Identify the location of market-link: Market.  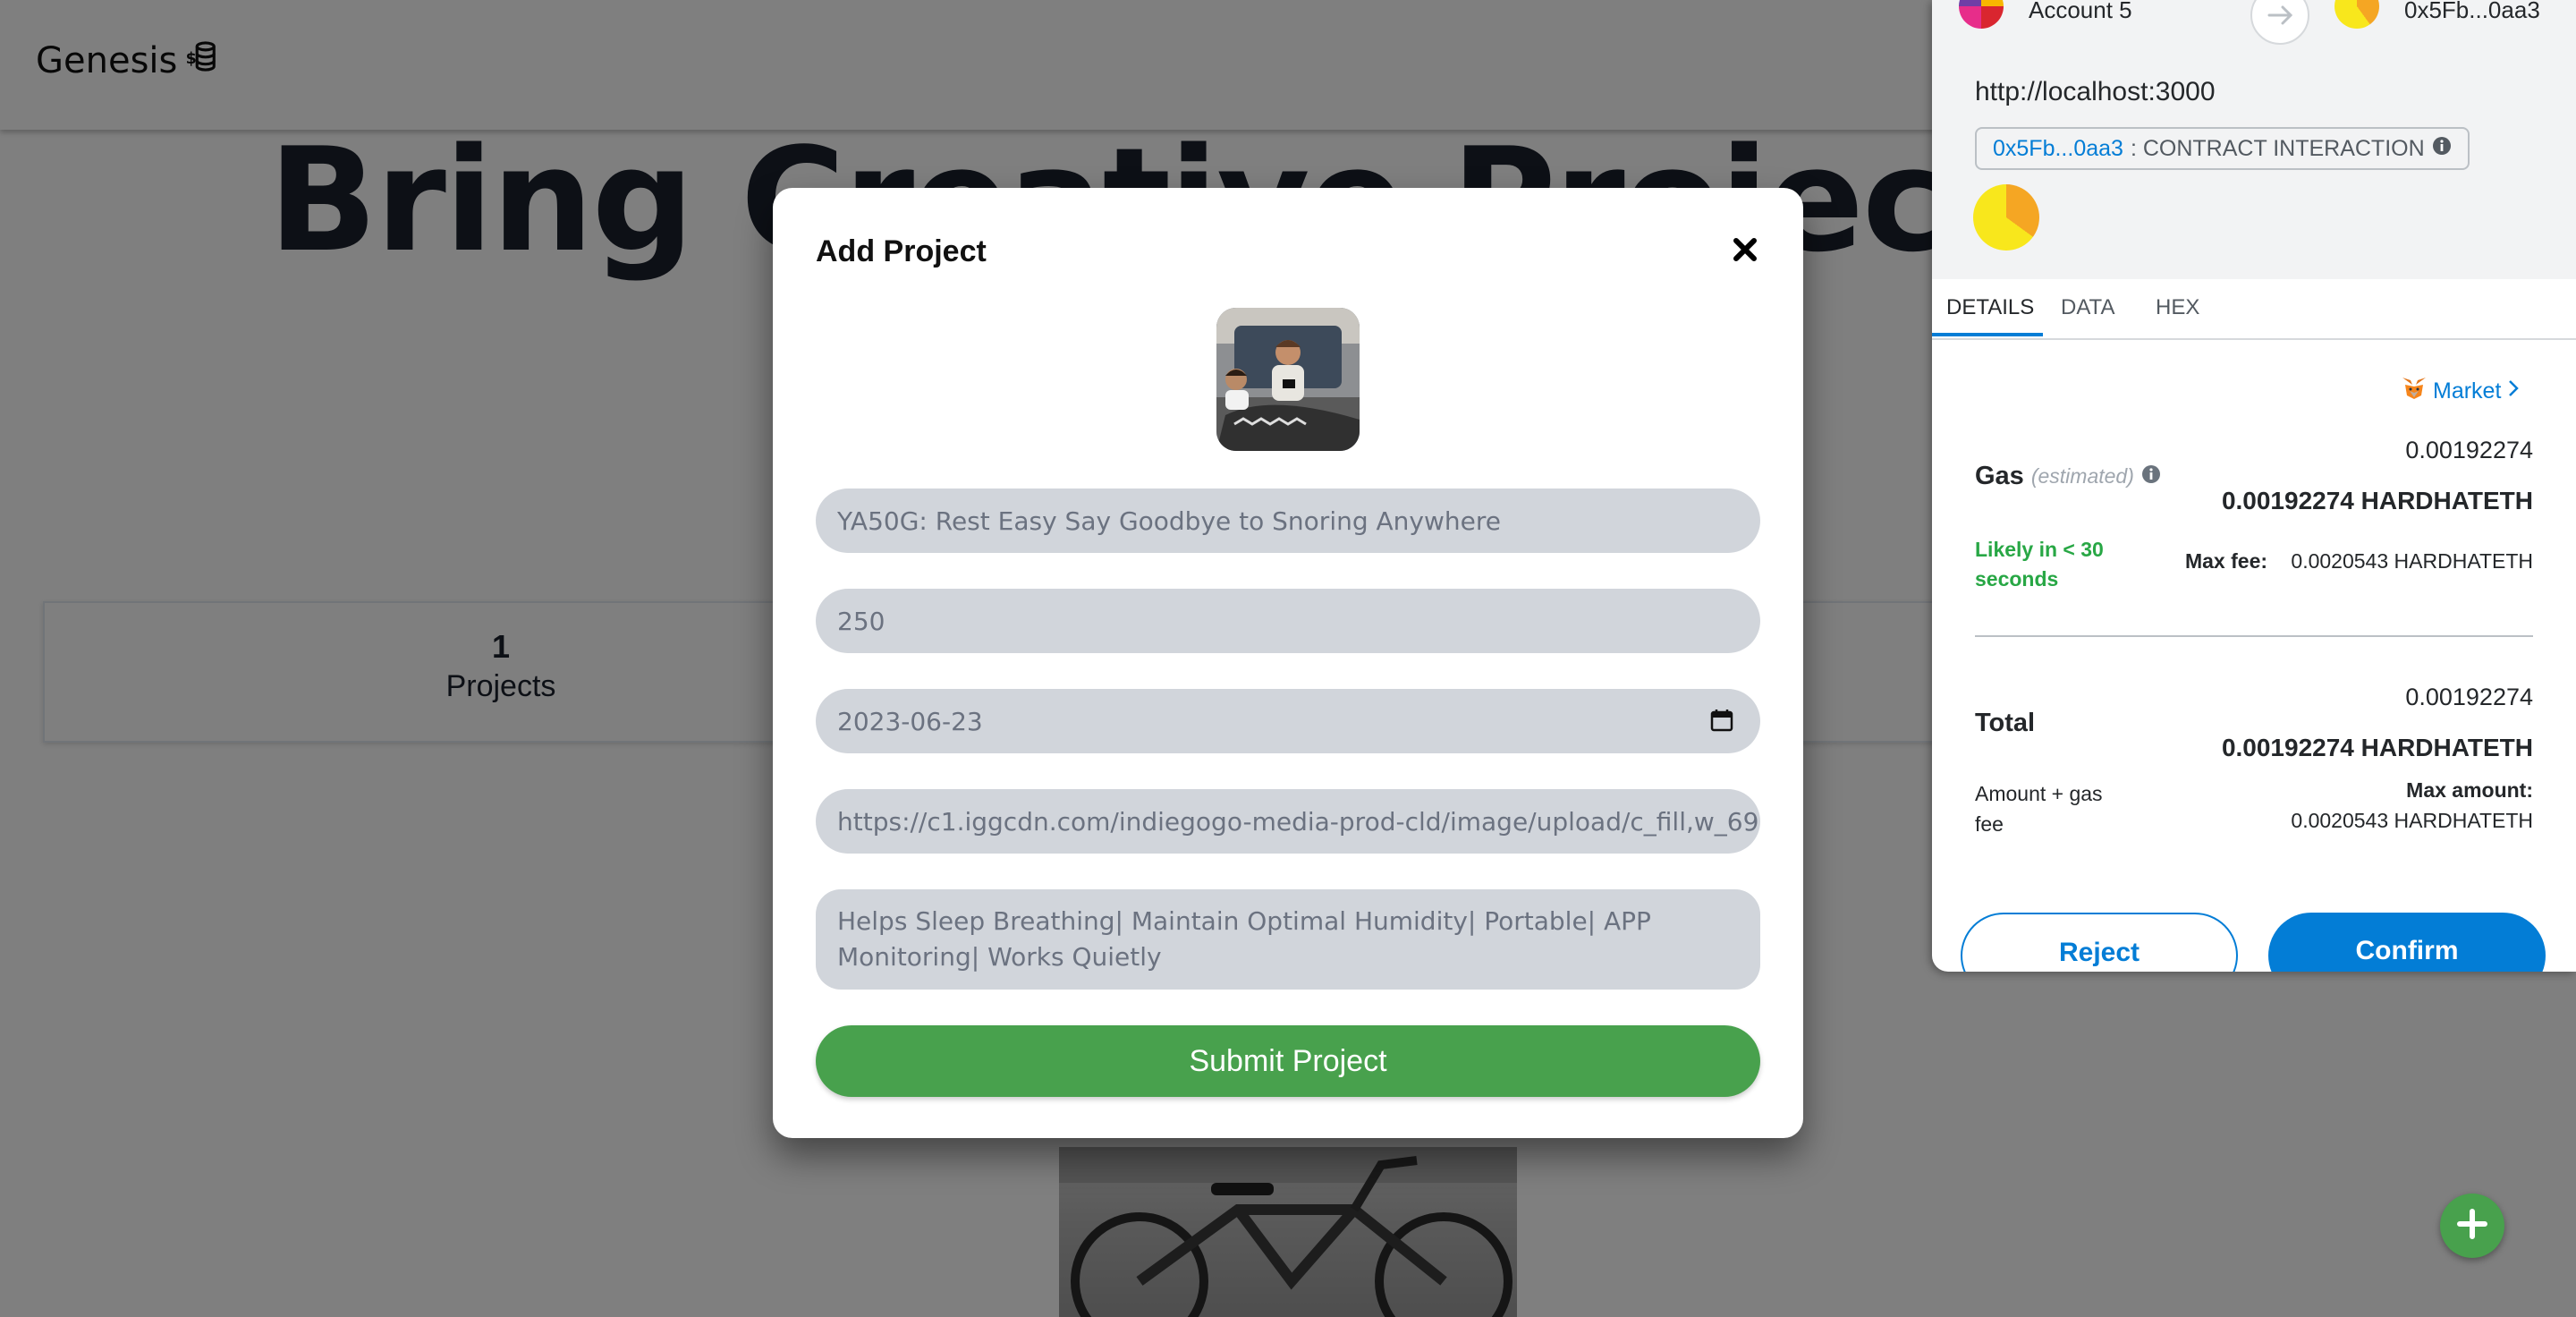
(2461, 391).